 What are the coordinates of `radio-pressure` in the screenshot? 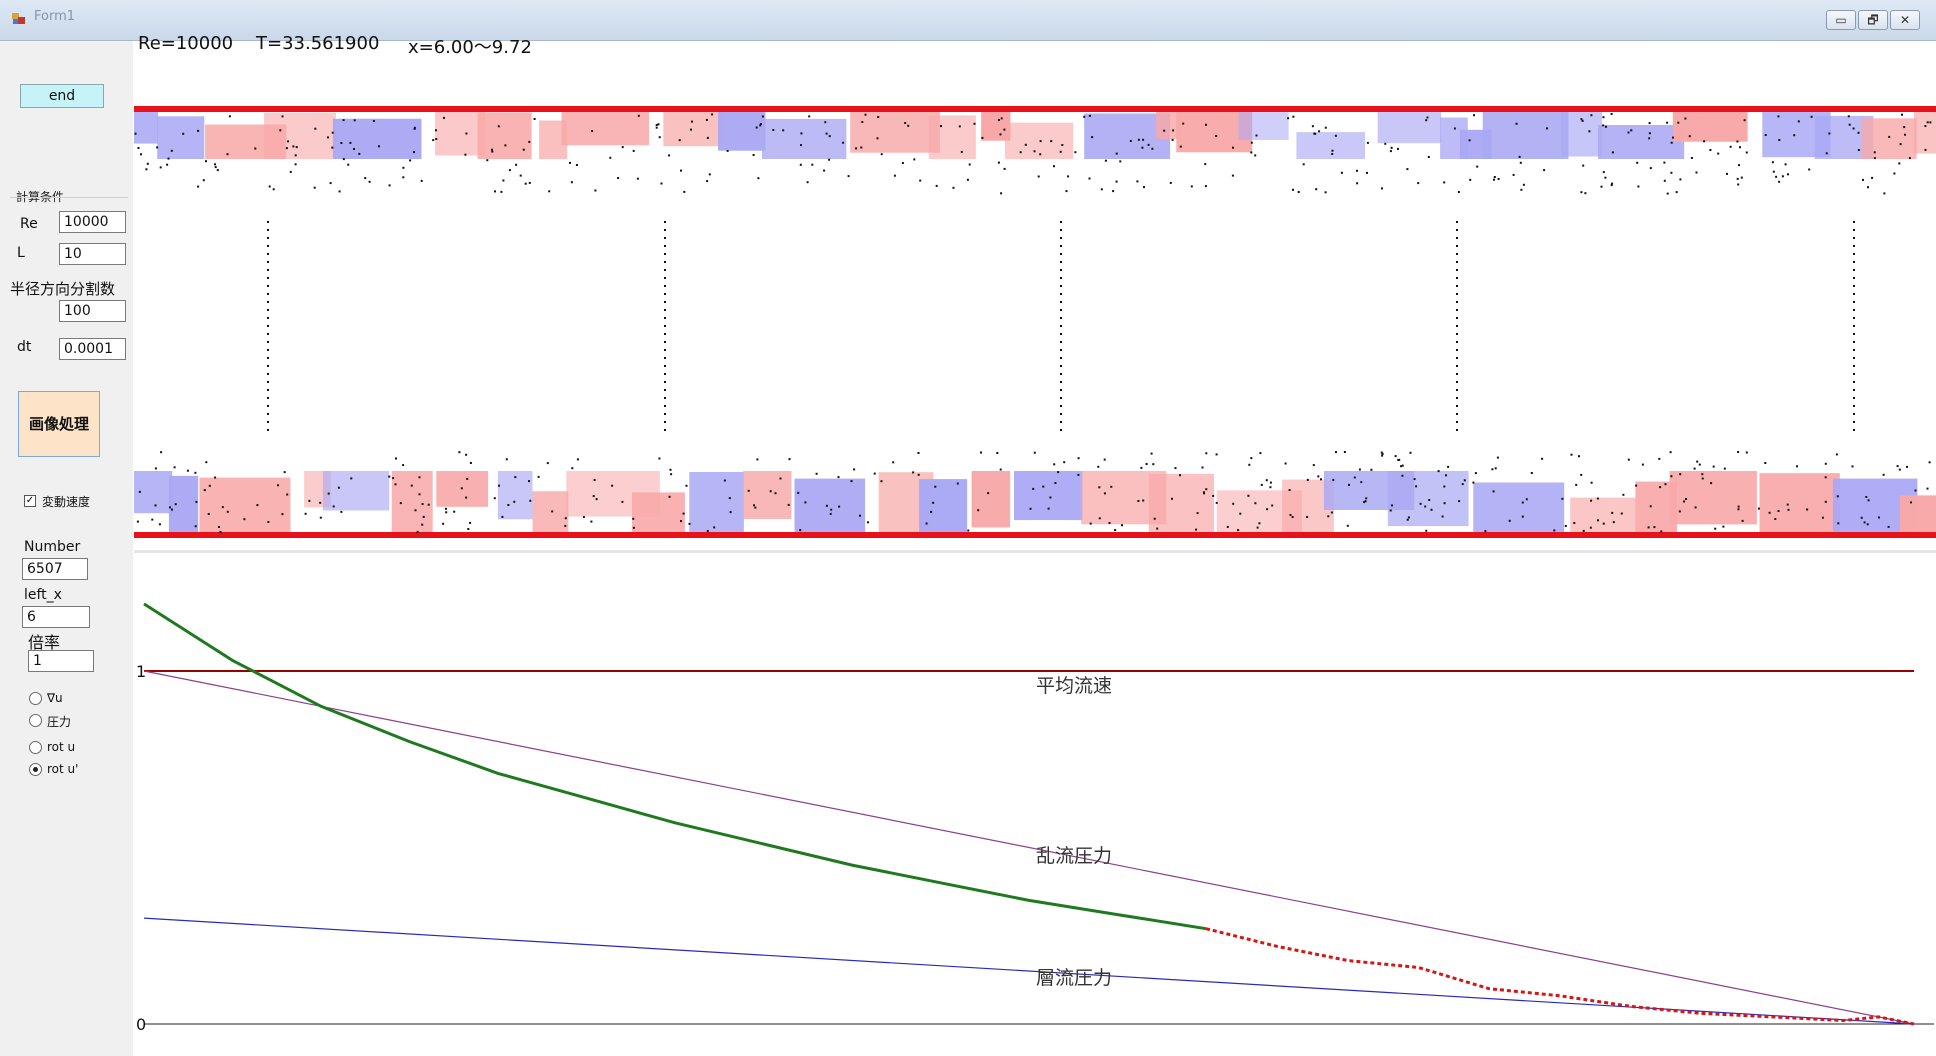 It's located at (35, 720).